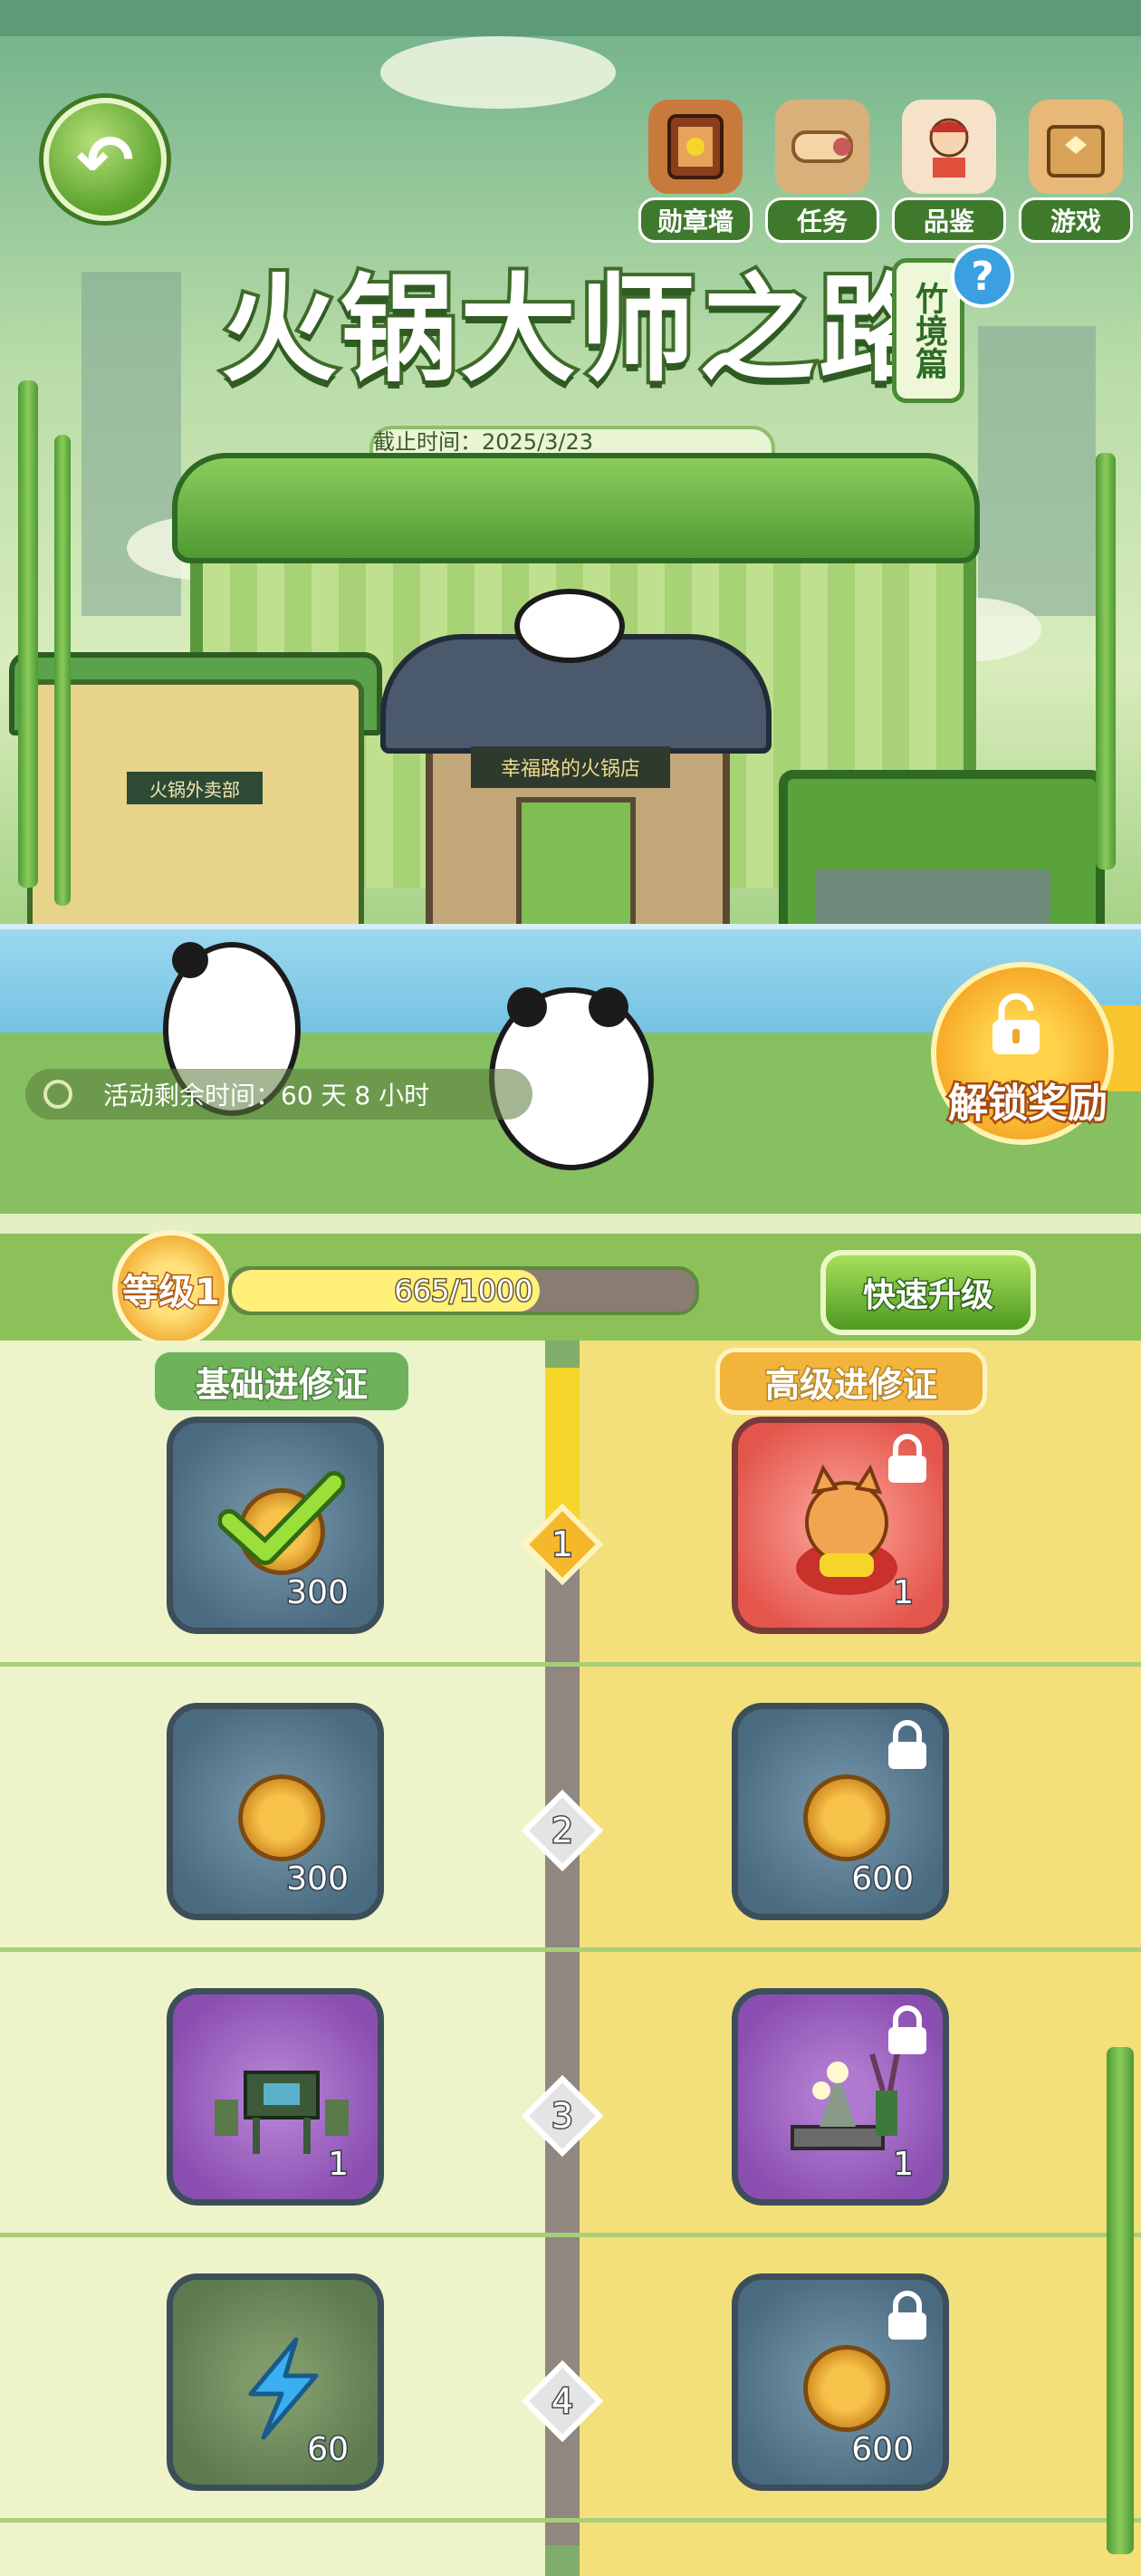  I want to click on nav-medal-wall: 勋章墙, so click(695, 171).